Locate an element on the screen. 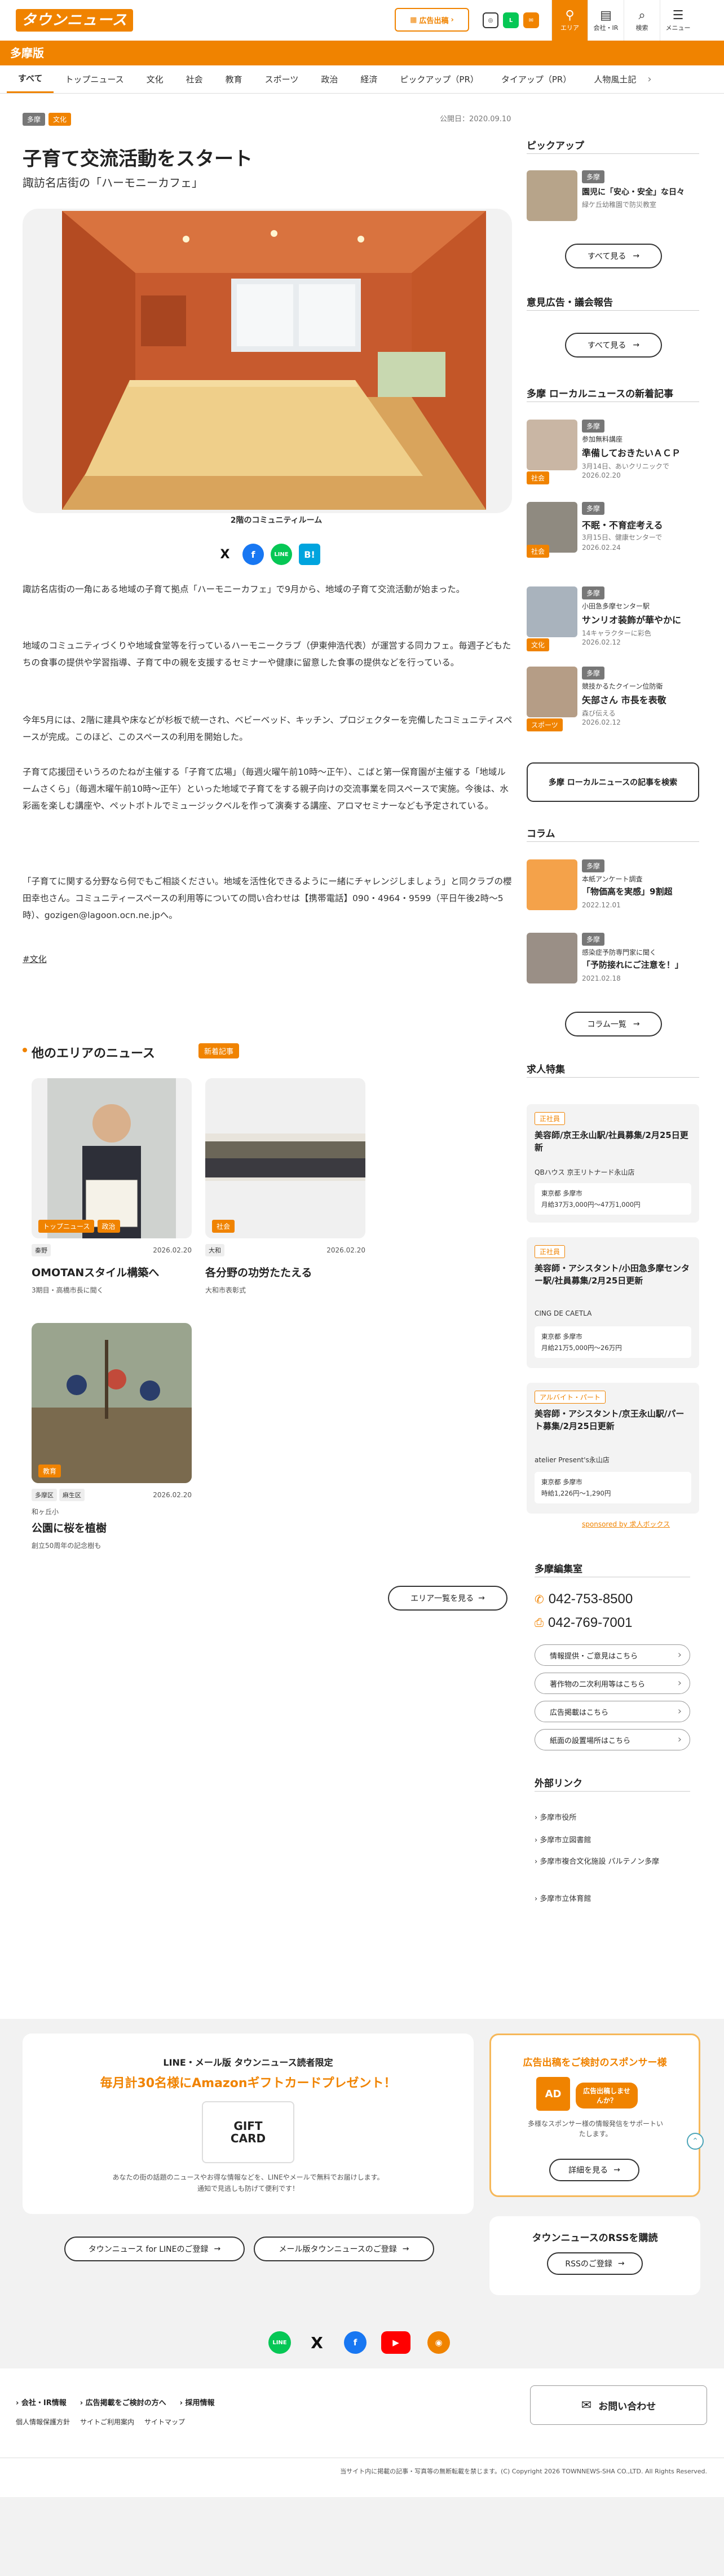 The image size is (724, 2576). pickup-thumb is located at coordinates (552, 195).